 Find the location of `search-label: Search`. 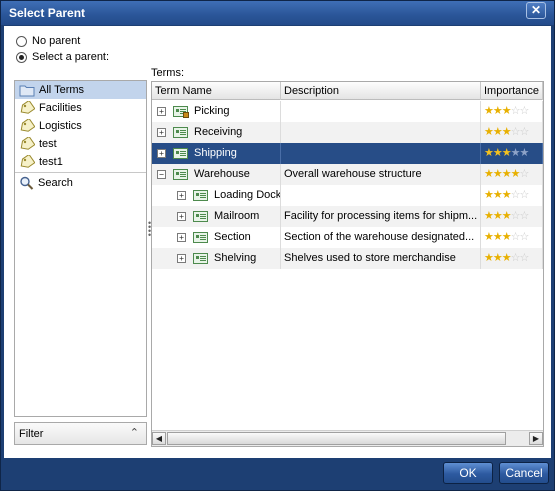

search-label: Search is located at coordinates (55, 183).